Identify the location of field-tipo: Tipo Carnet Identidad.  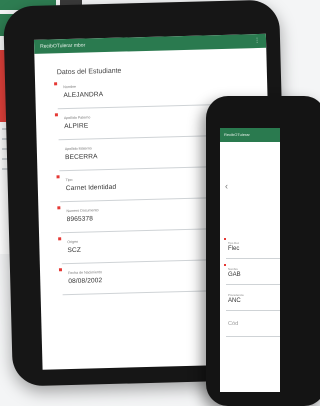
(142, 186).